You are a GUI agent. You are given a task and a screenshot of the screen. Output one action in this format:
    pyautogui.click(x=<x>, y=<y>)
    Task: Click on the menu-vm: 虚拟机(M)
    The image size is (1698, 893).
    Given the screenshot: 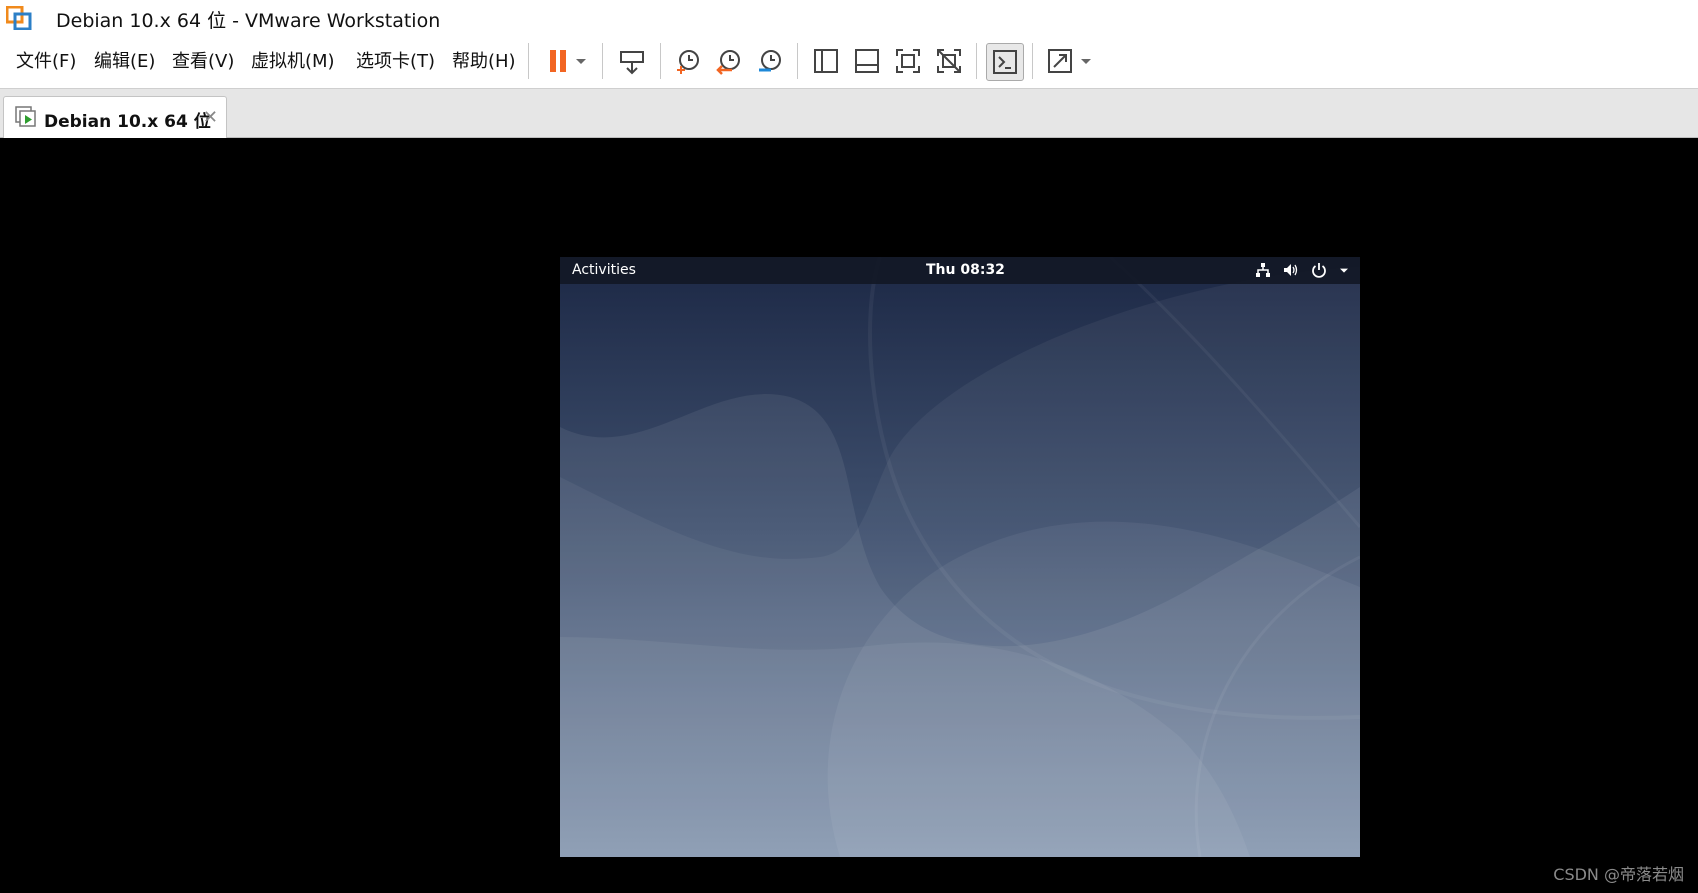 What is the action you would take?
    pyautogui.click(x=293, y=60)
    